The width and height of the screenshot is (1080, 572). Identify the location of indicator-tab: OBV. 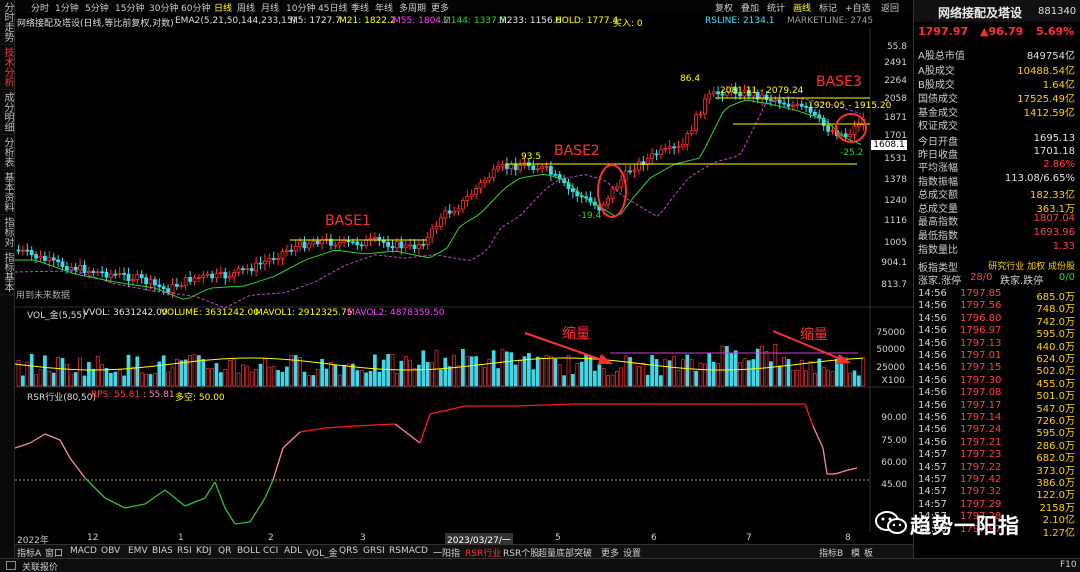
(110, 551).